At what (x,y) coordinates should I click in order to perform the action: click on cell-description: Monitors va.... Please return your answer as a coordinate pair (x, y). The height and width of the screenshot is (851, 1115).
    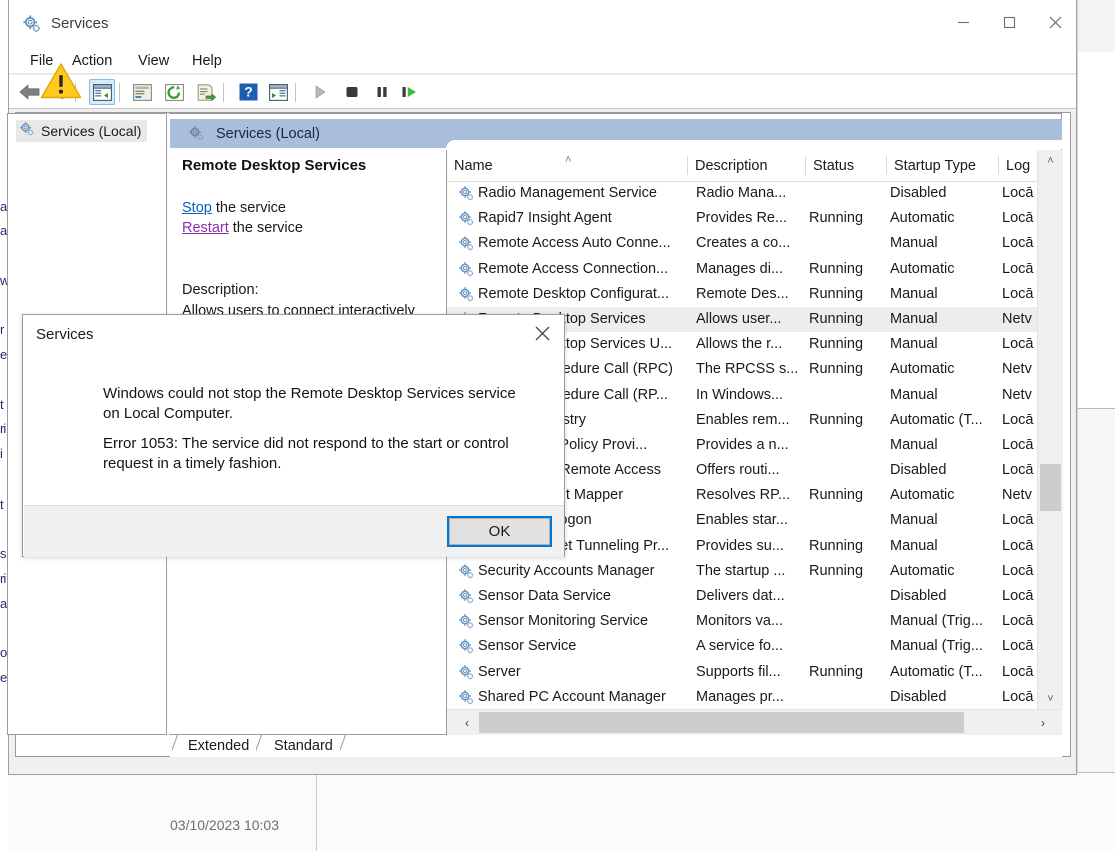
    Looking at the image, I should click on (740, 621).